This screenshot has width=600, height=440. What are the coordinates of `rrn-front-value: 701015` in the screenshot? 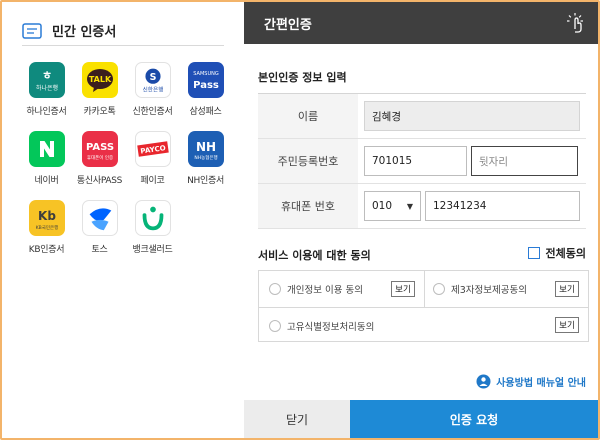 It's located at (392, 161).